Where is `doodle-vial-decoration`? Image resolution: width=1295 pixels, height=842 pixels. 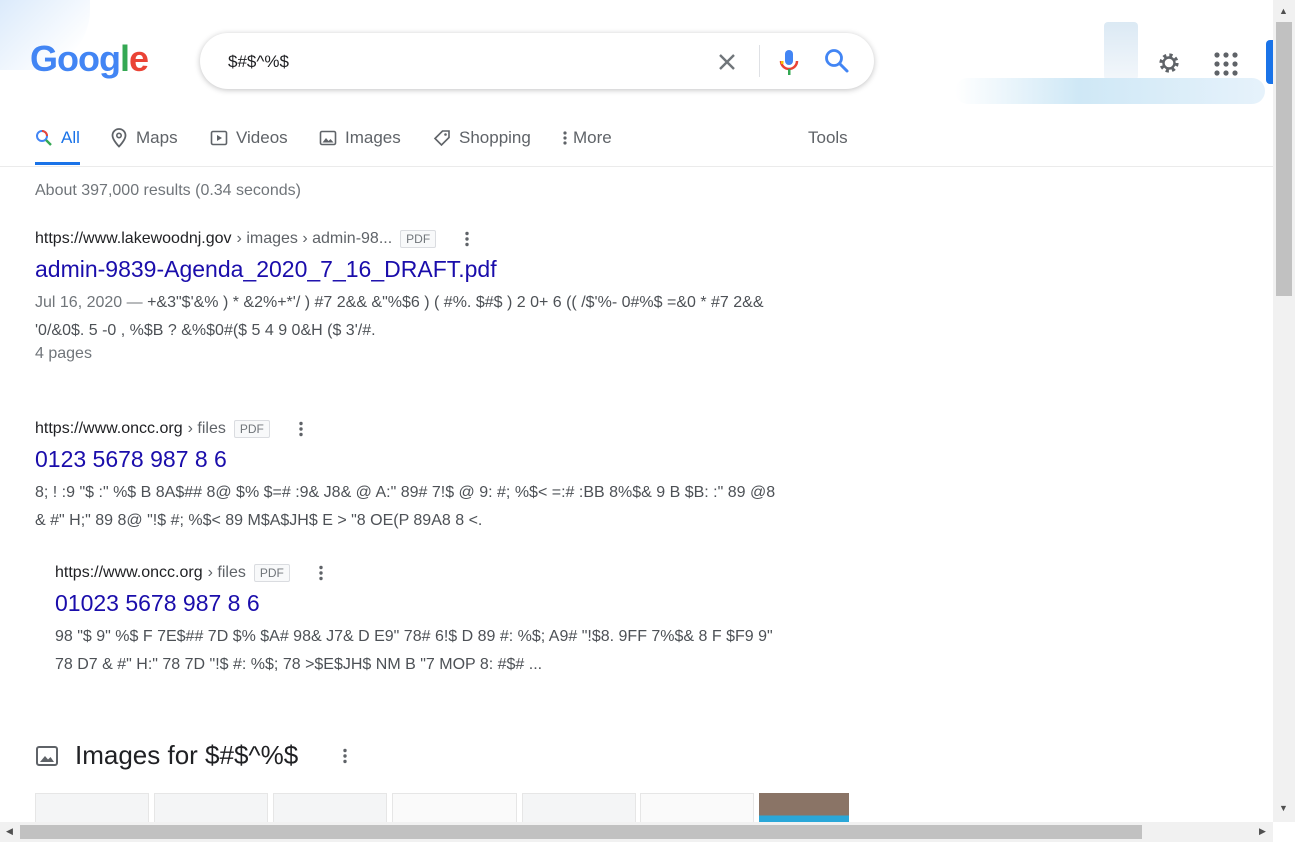 doodle-vial-decoration is located at coordinates (1121, 51).